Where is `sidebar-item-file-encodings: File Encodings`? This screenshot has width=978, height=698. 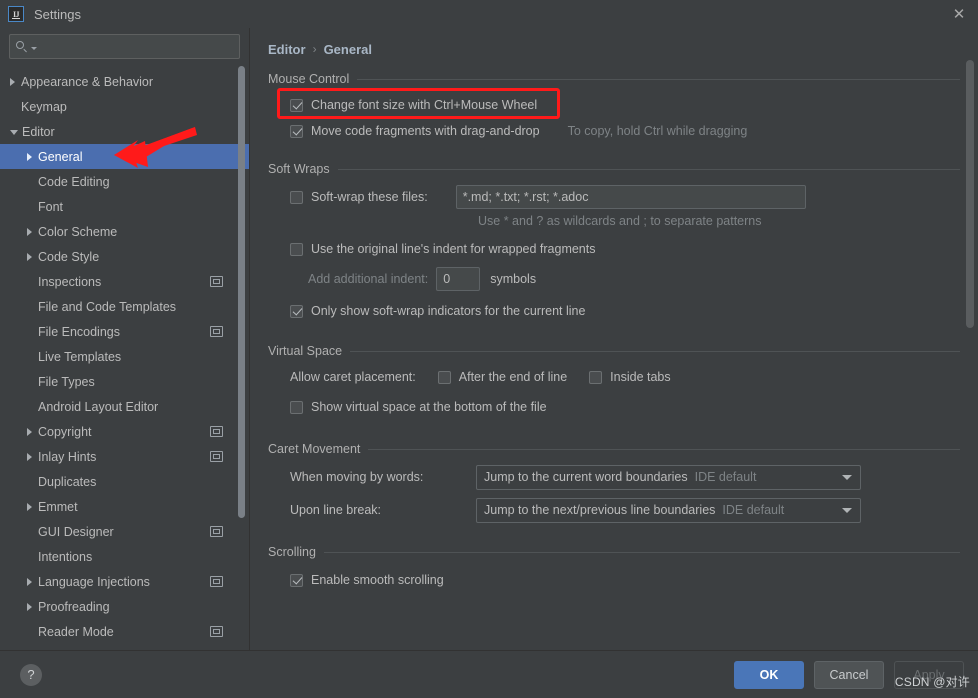
sidebar-item-file-encodings: File Encodings is located at coordinates (124, 331).